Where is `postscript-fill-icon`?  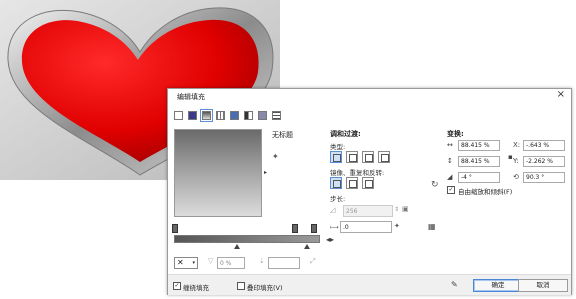
postscript-fill-icon is located at coordinates (276, 115).